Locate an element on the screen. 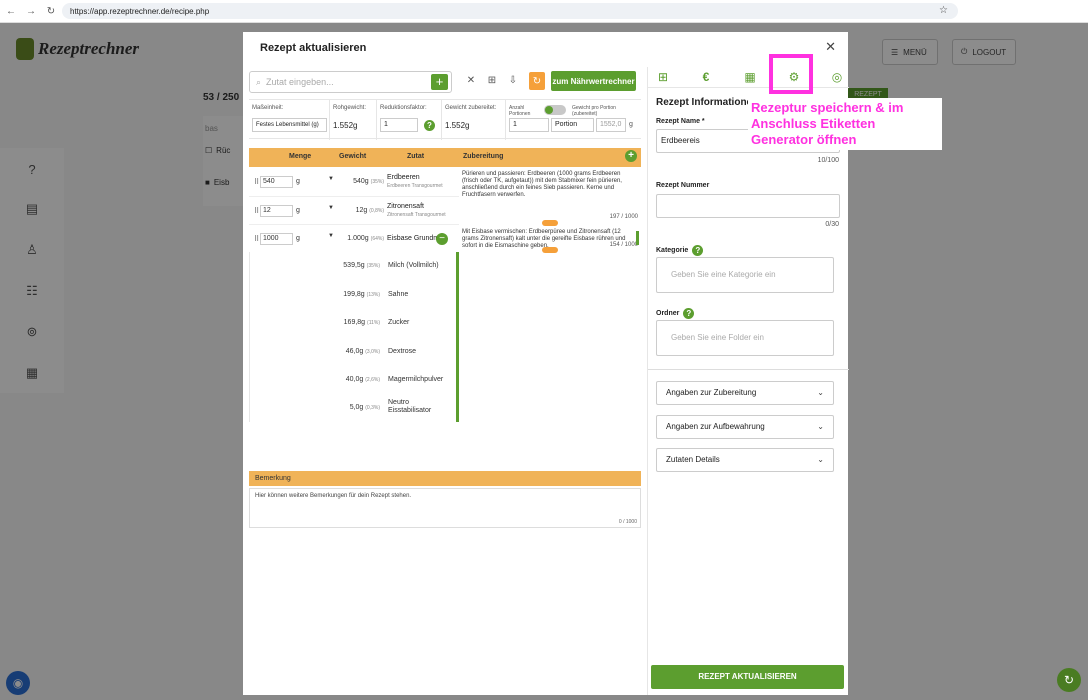 The height and width of the screenshot is (700, 1088). add-ingredient-button: + is located at coordinates (439, 82).